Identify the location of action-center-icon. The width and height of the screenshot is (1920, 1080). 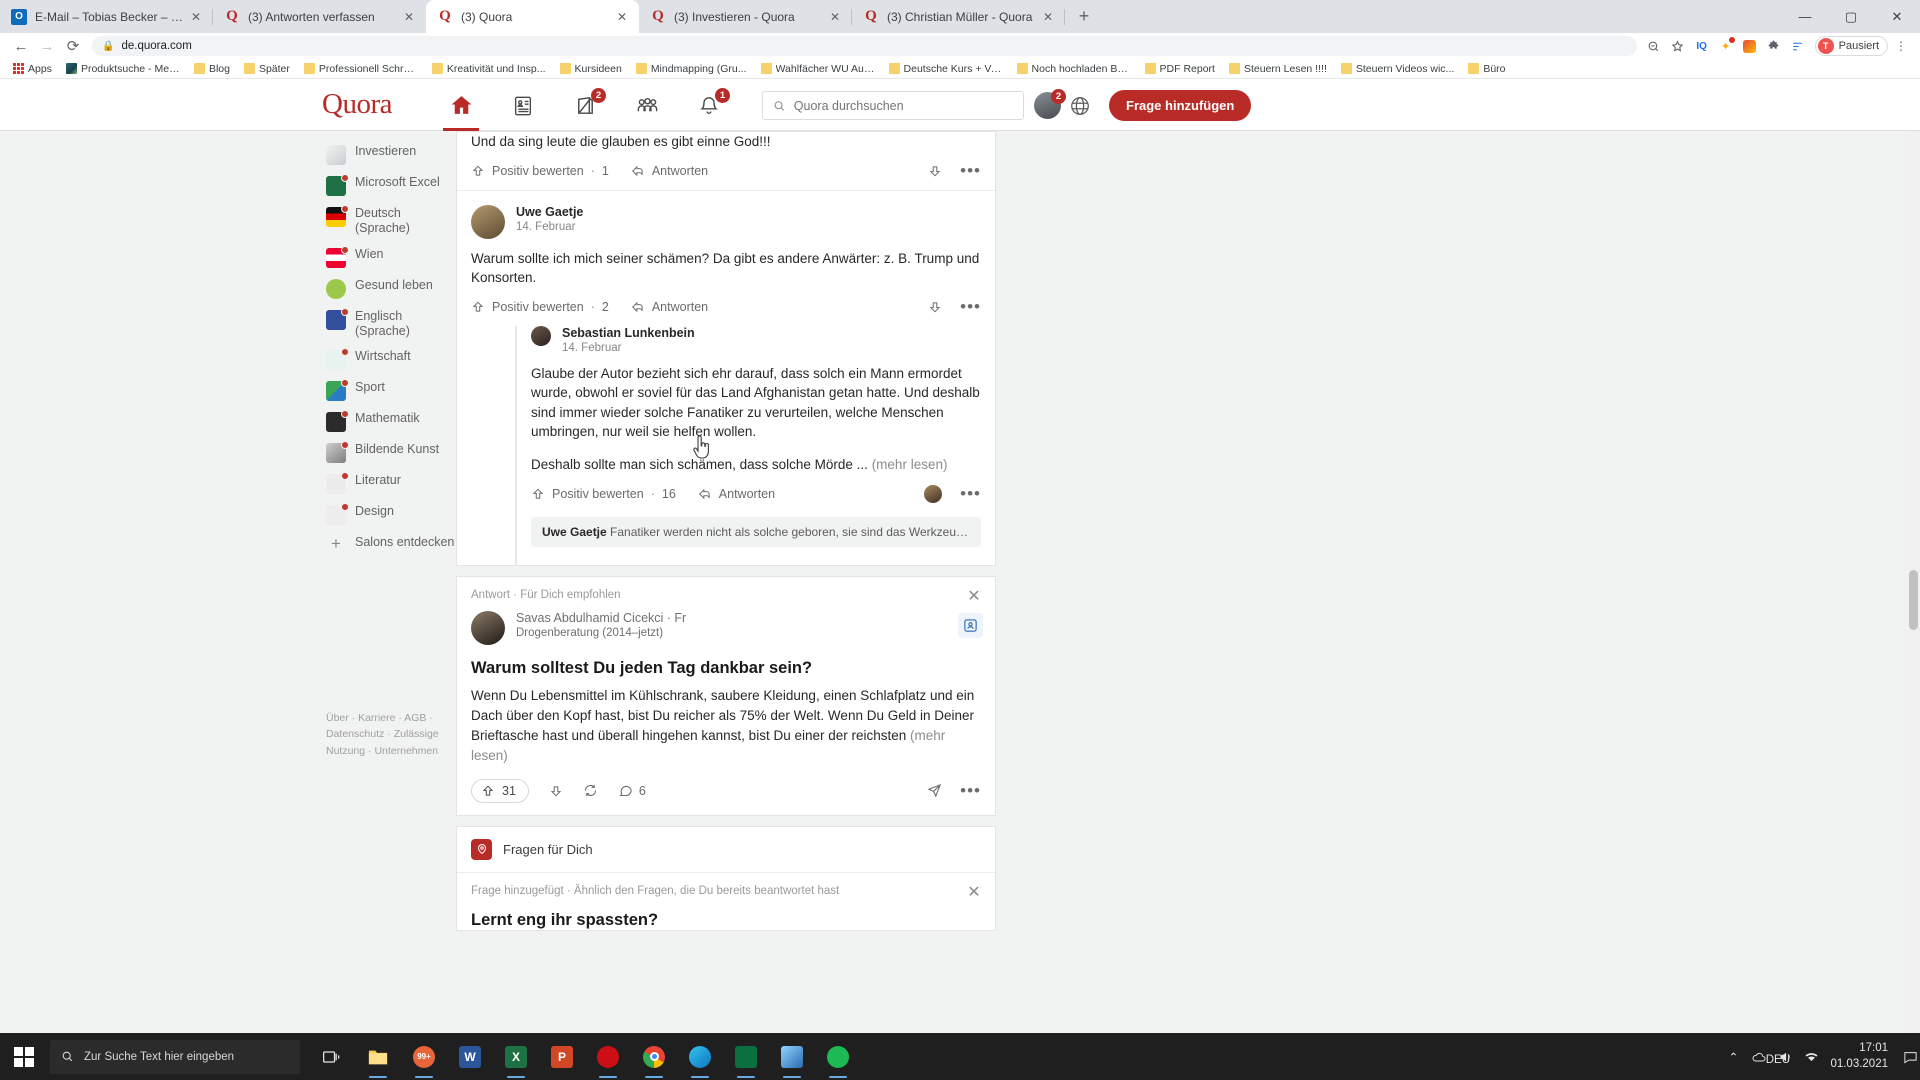
(1910, 1056).